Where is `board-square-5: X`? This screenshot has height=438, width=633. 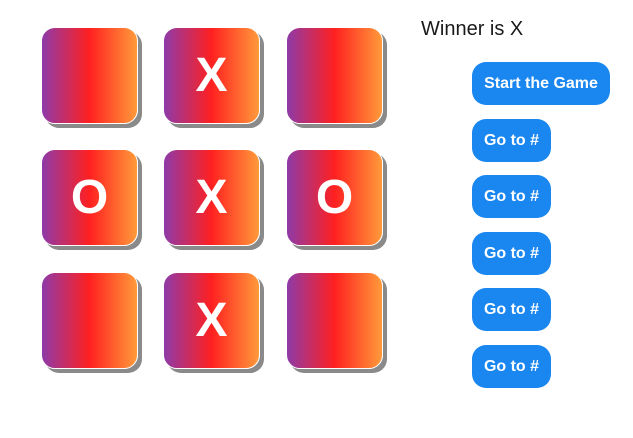 board-square-5: X is located at coordinates (211, 197).